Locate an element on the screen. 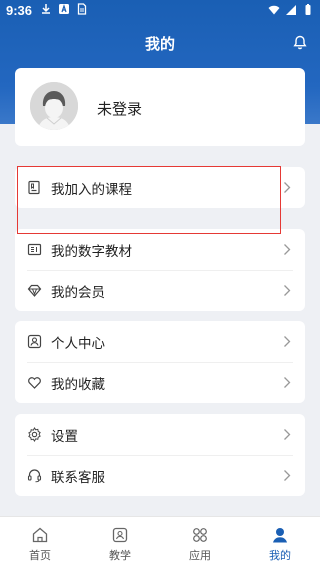 The image size is (320, 570). login-status-text: 未登录 is located at coordinates (119, 108).